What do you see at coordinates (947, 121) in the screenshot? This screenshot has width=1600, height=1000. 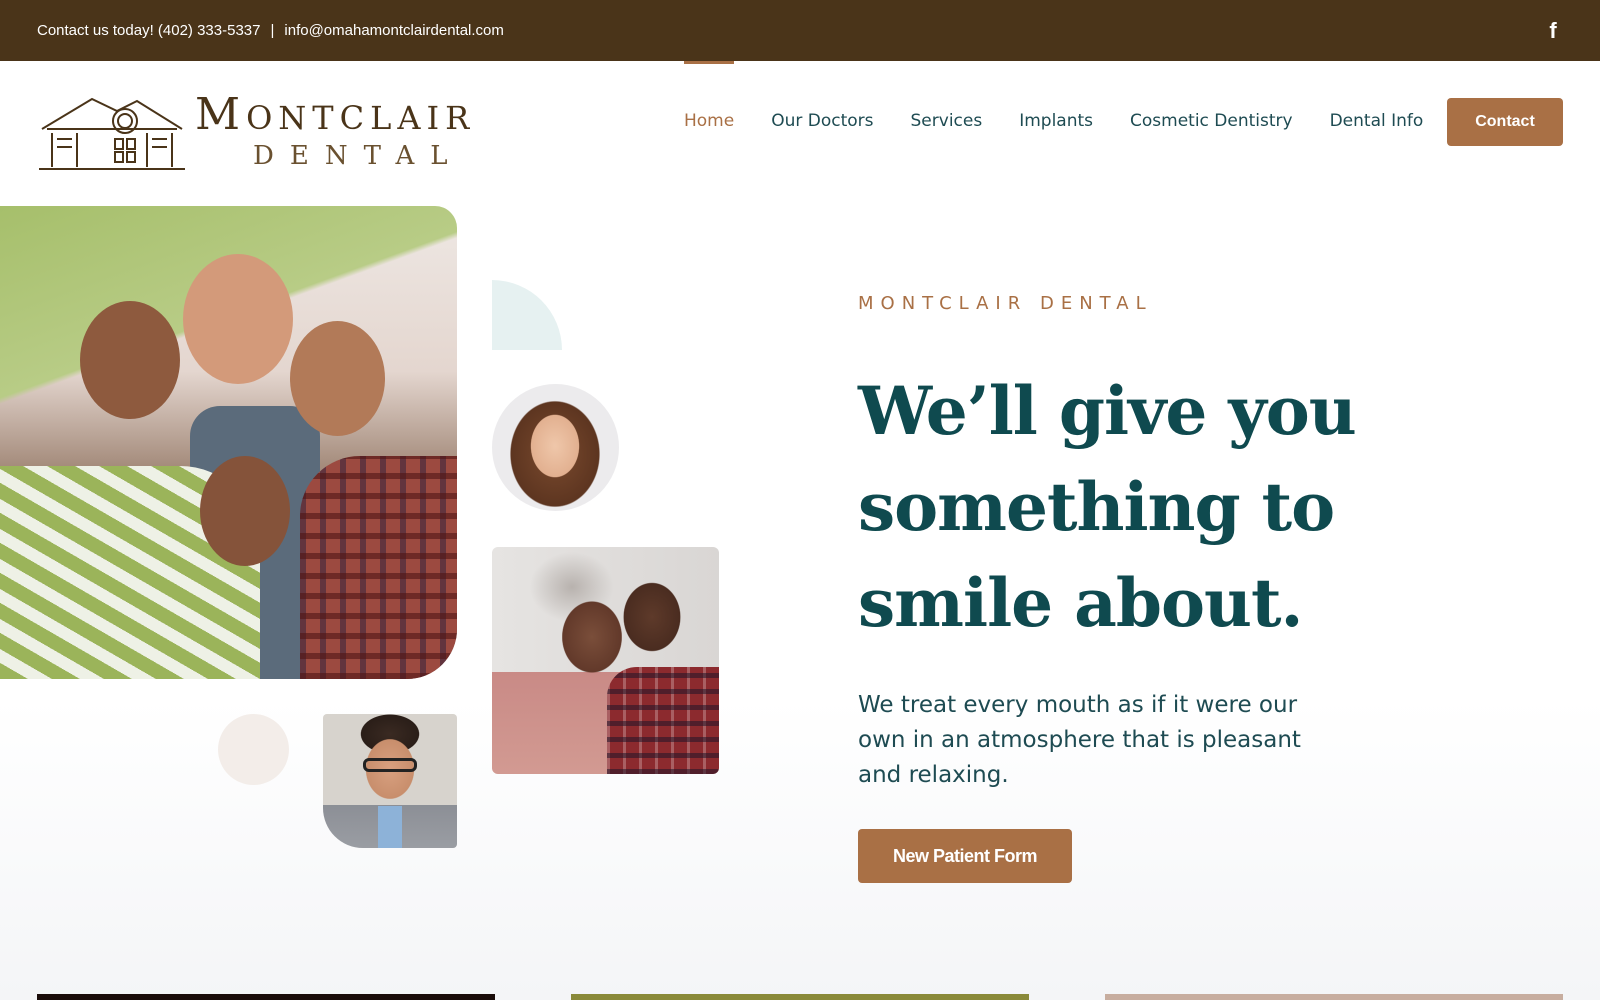 I see `nav-services: Services` at bounding box center [947, 121].